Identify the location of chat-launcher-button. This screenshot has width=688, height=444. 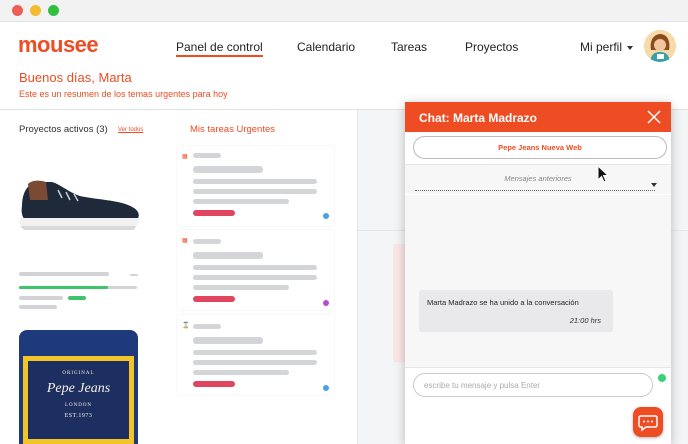
(648, 422).